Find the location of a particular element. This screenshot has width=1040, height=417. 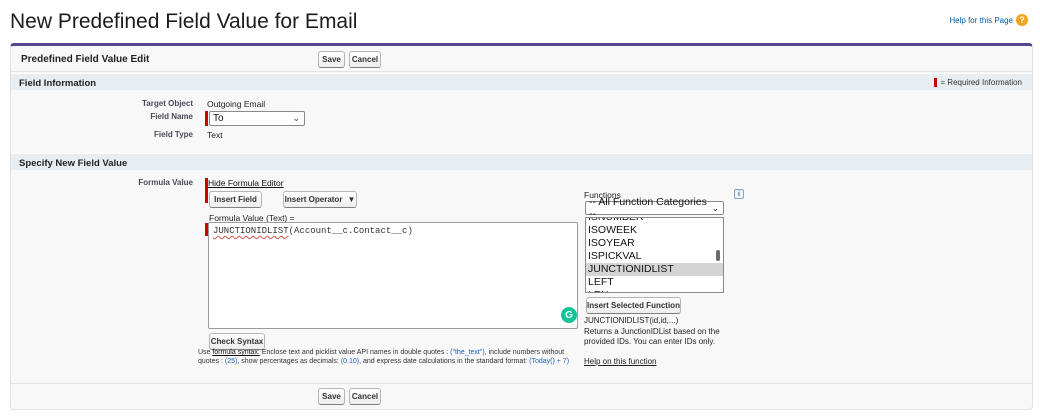

function-signature: JUNCTIONIDLIST(id,id,...) is located at coordinates (631, 320).